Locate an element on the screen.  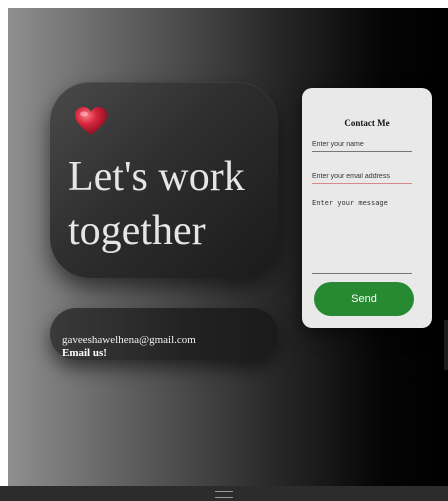
grip-handle-icon is located at coordinates (224, 494).